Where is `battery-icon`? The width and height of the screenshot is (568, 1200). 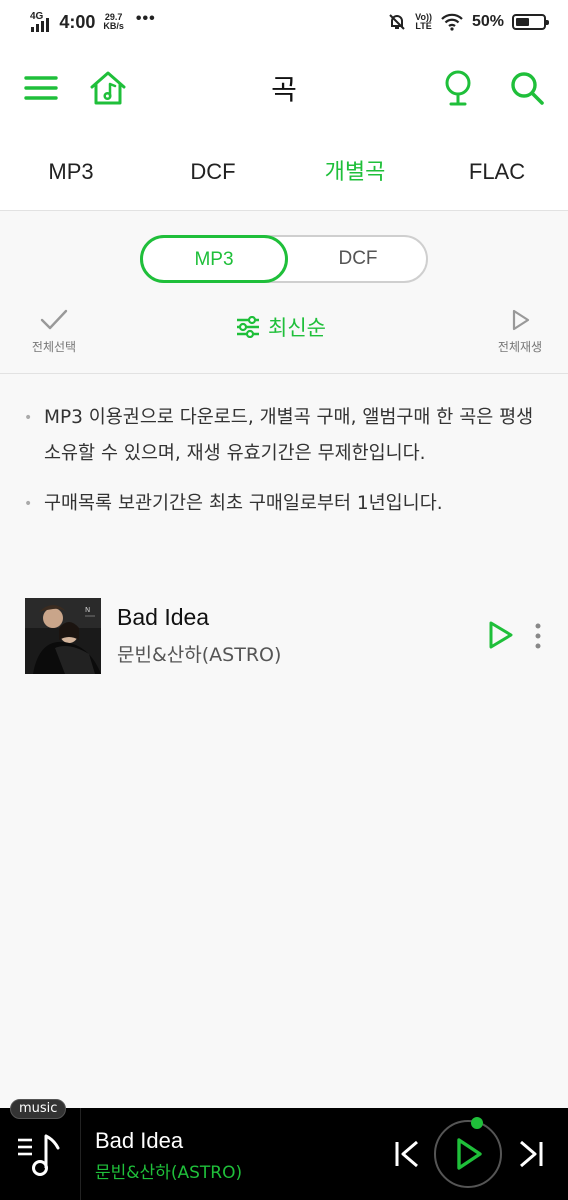
battery-icon is located at coordinates (530, 22).